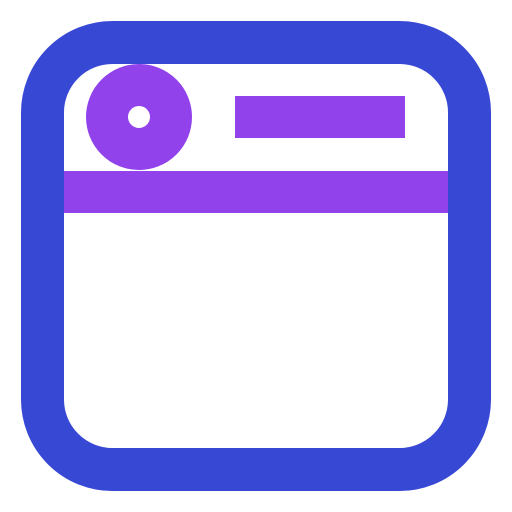  What do you see at coordinates (256, 192) in the screenshot?
I see `control-panel-divider` at bounding box center [256, 192].